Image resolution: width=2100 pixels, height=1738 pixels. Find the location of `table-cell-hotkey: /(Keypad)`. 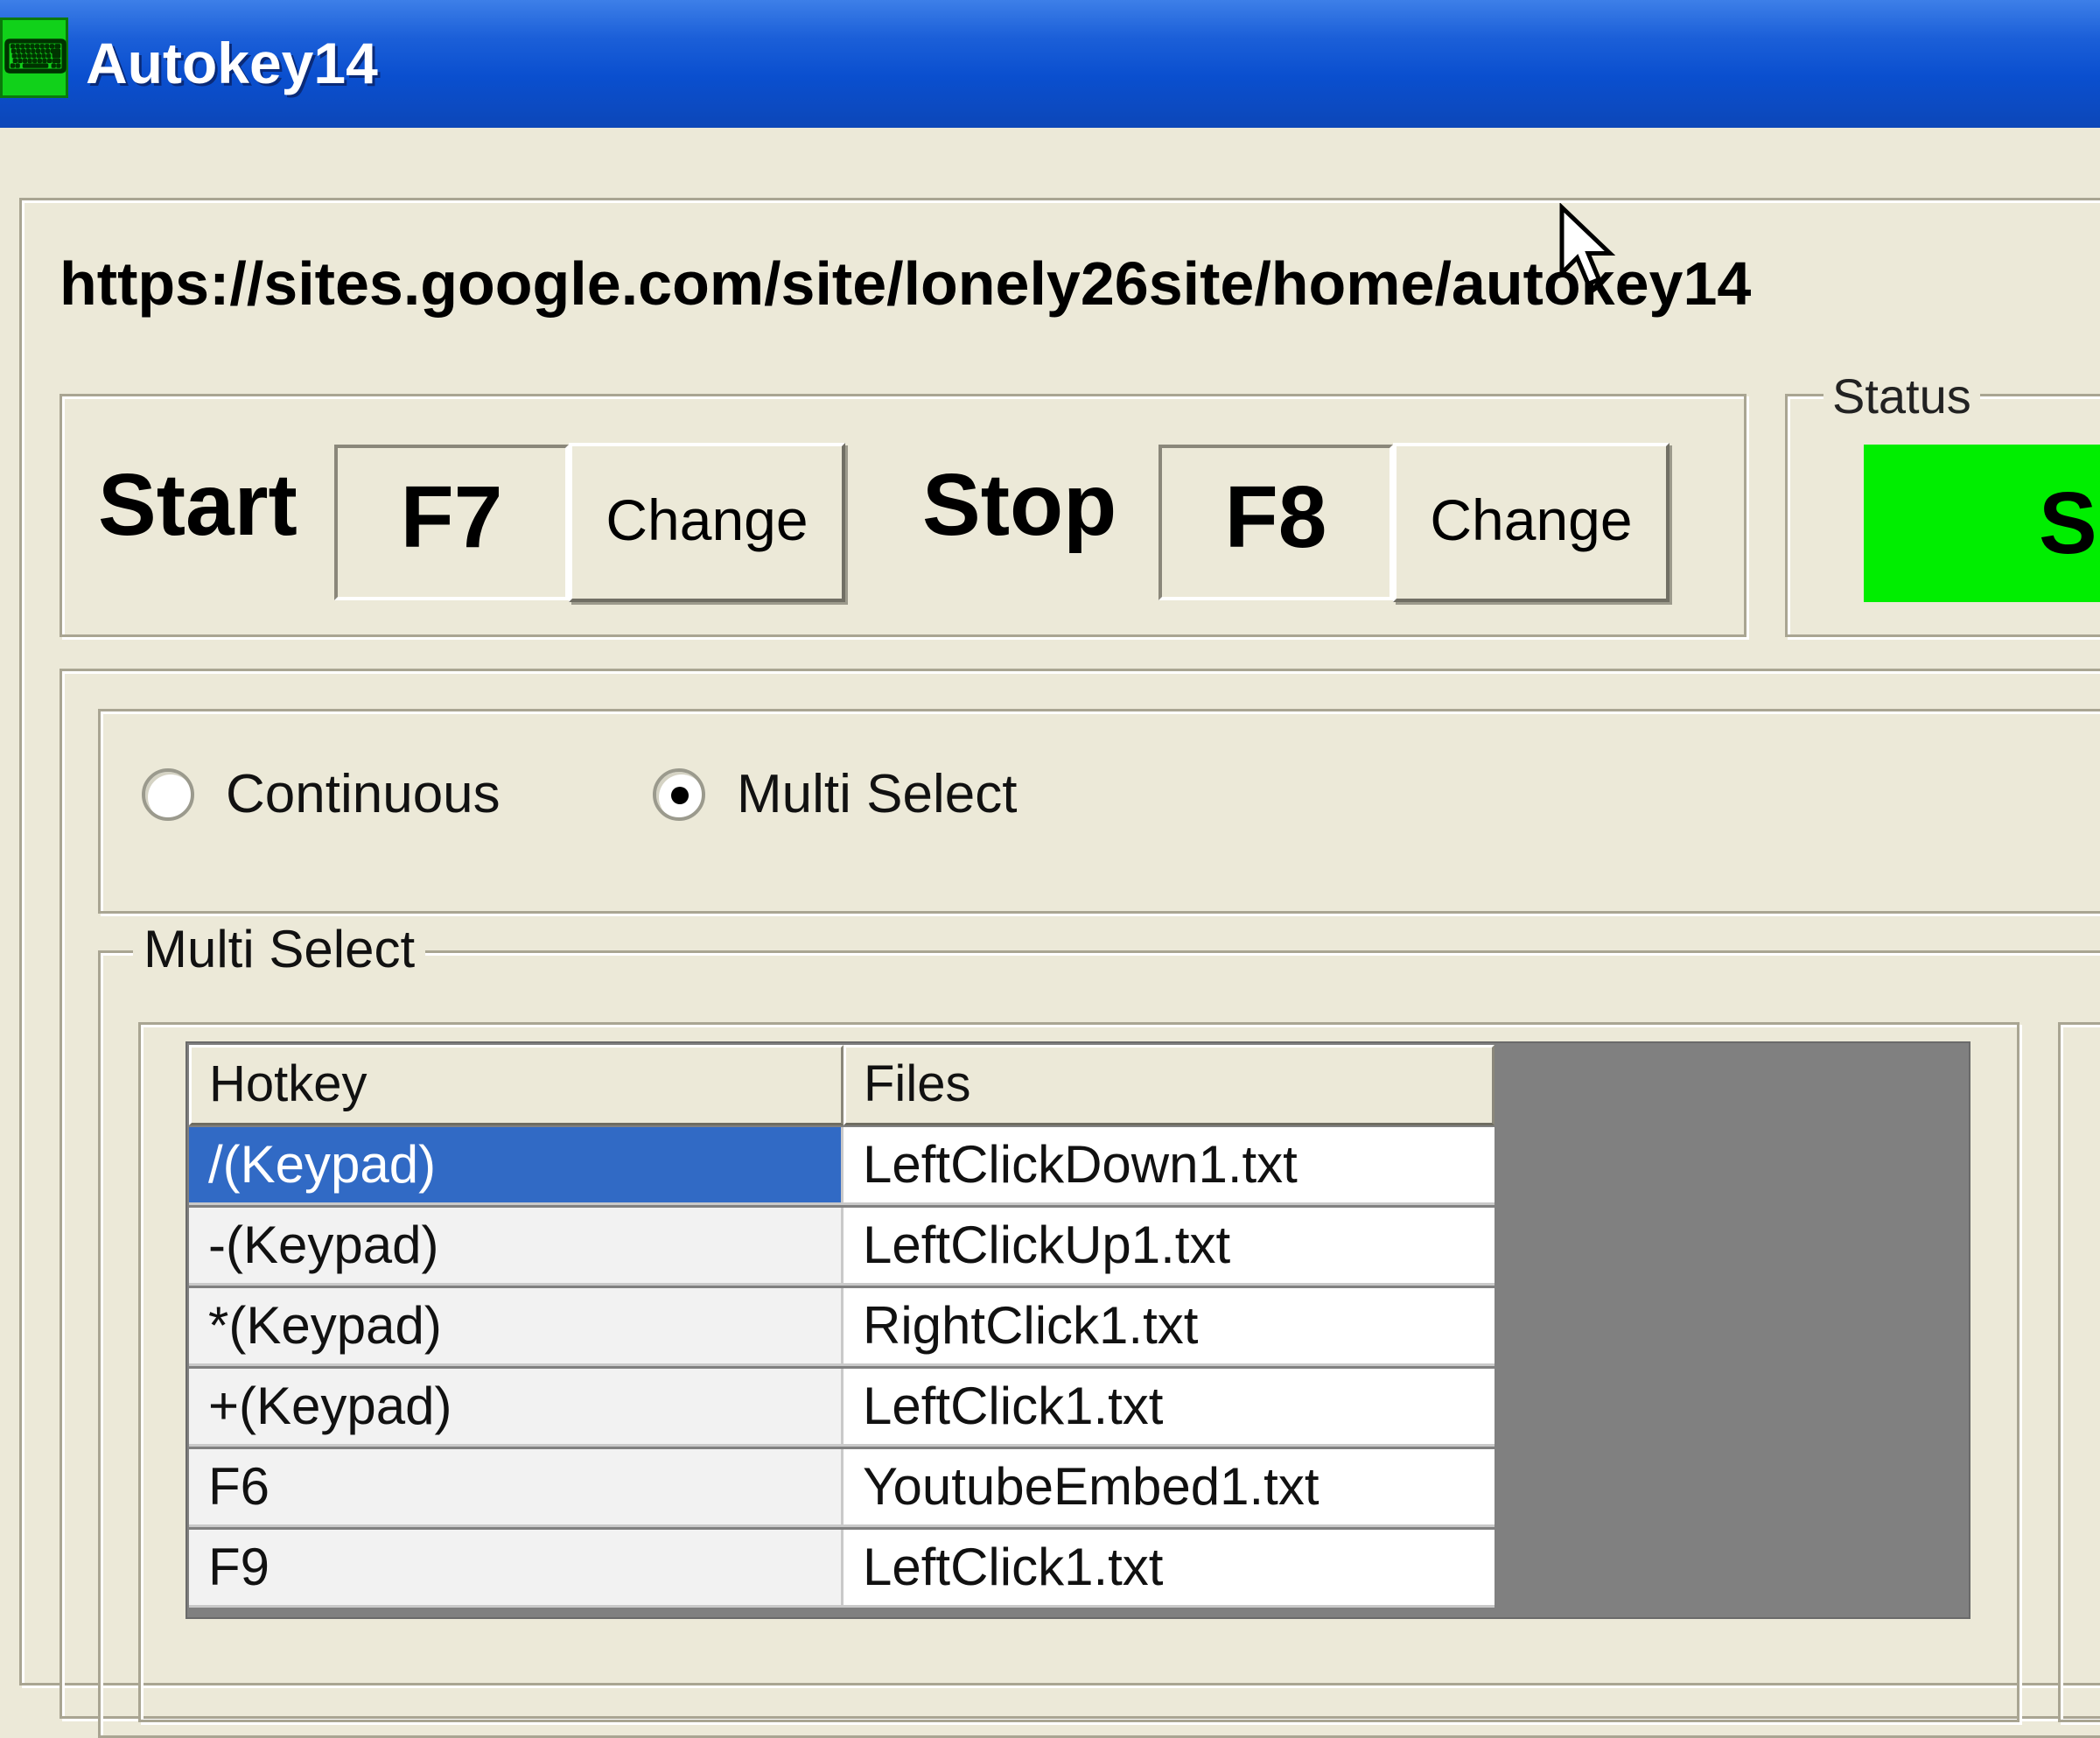

table-cell-hotkey: /(Keypad) is located at coordinates (516, 1166).